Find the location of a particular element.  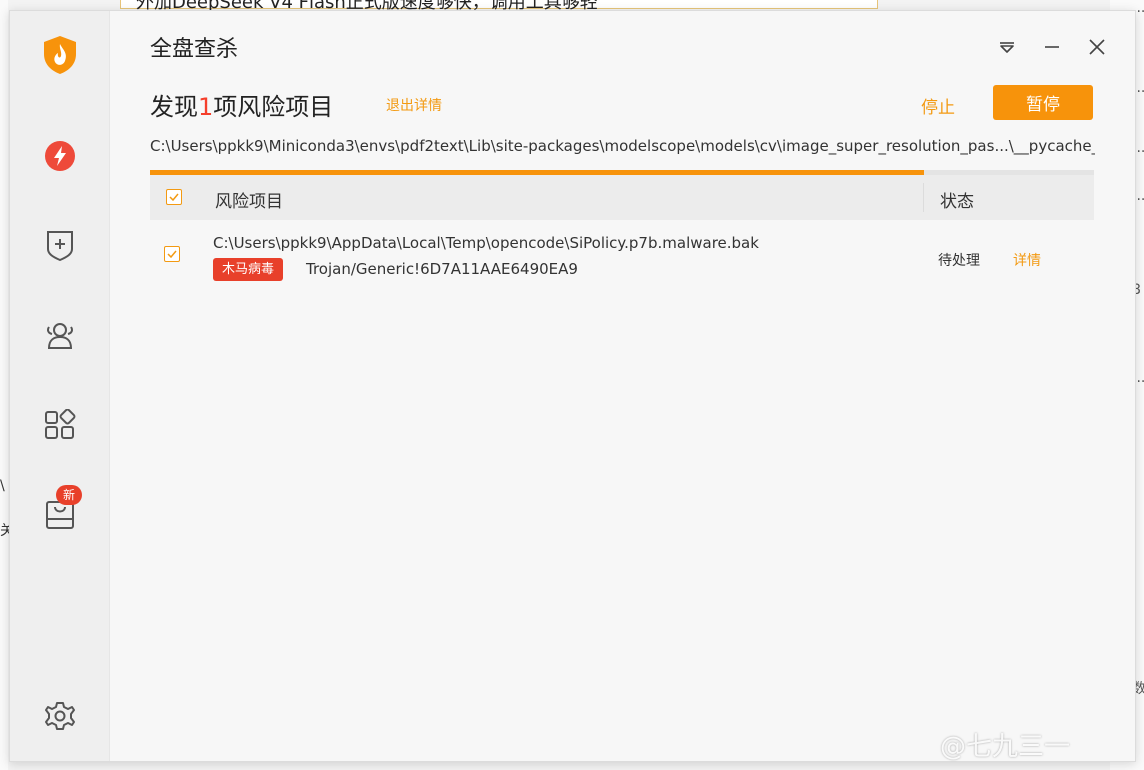

row-detail-link: 详情 is located at coordinates (1027, 260).